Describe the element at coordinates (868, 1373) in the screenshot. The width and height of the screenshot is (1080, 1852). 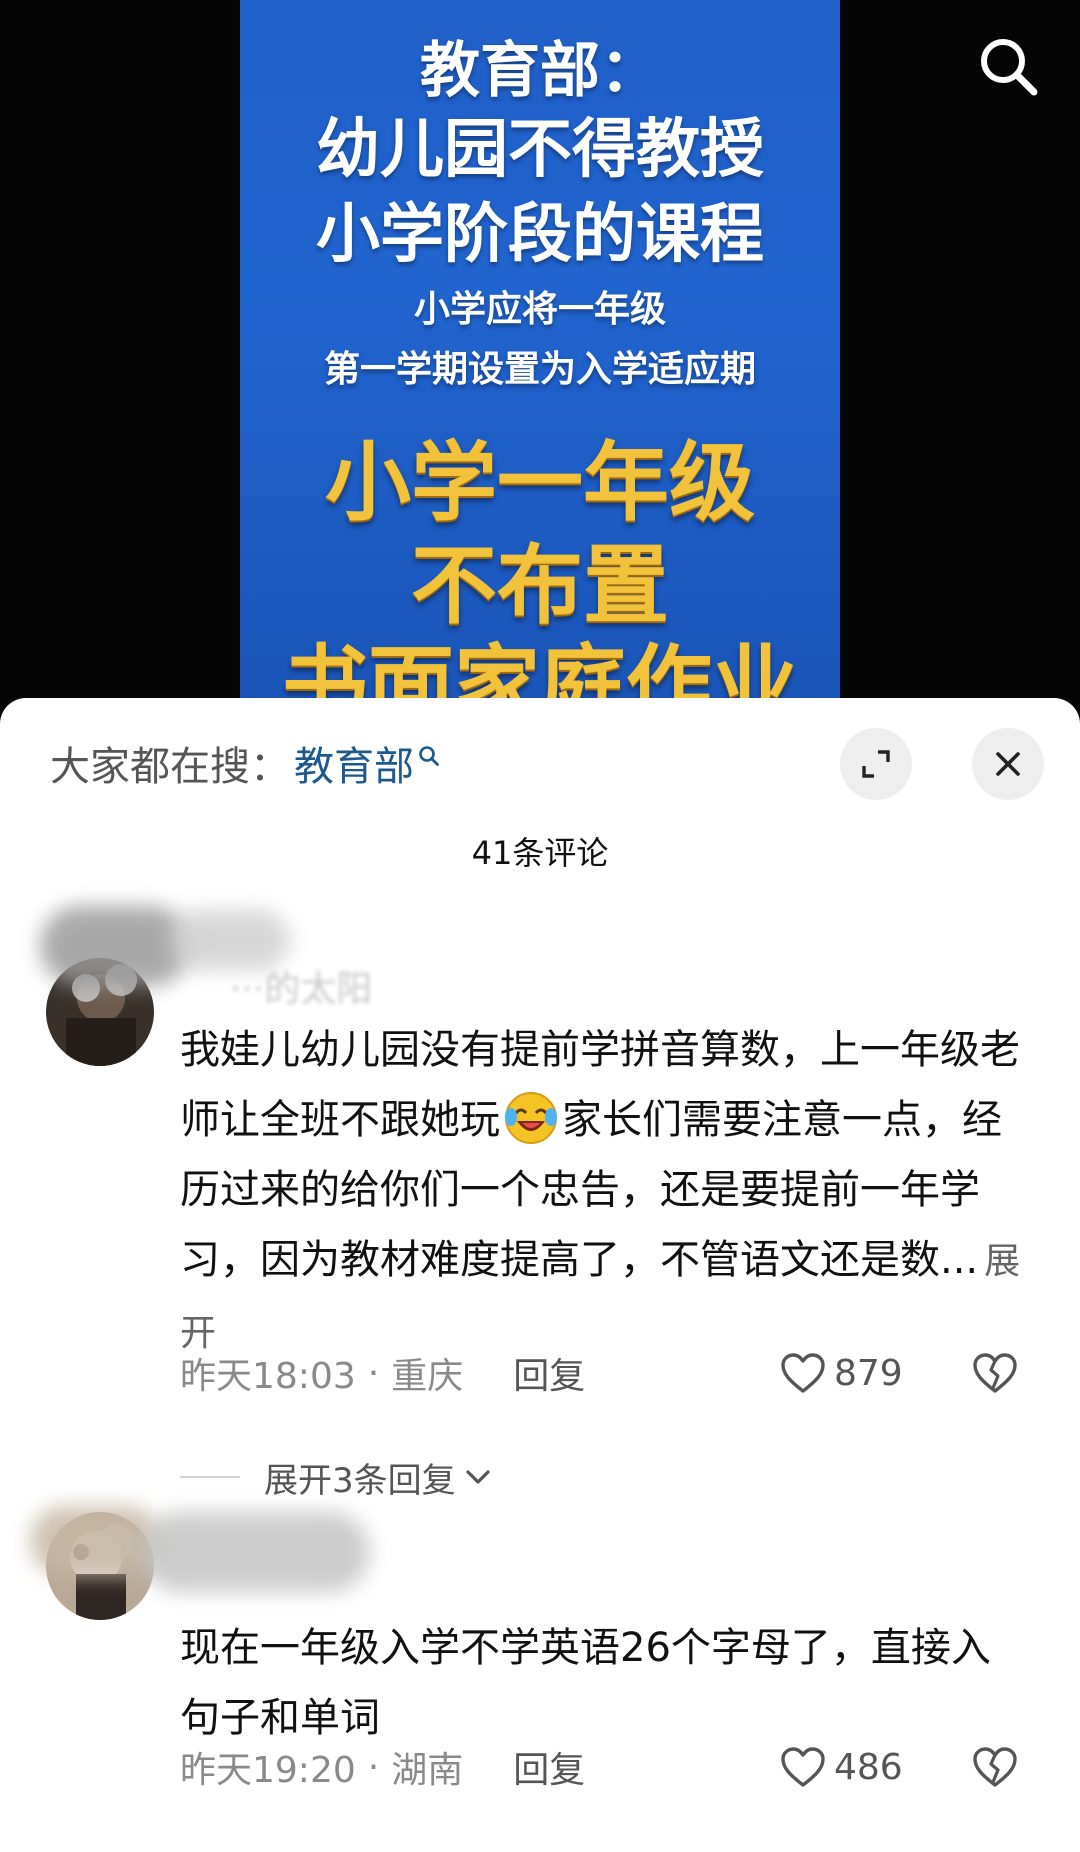
I see `like-count: 879` at that location.